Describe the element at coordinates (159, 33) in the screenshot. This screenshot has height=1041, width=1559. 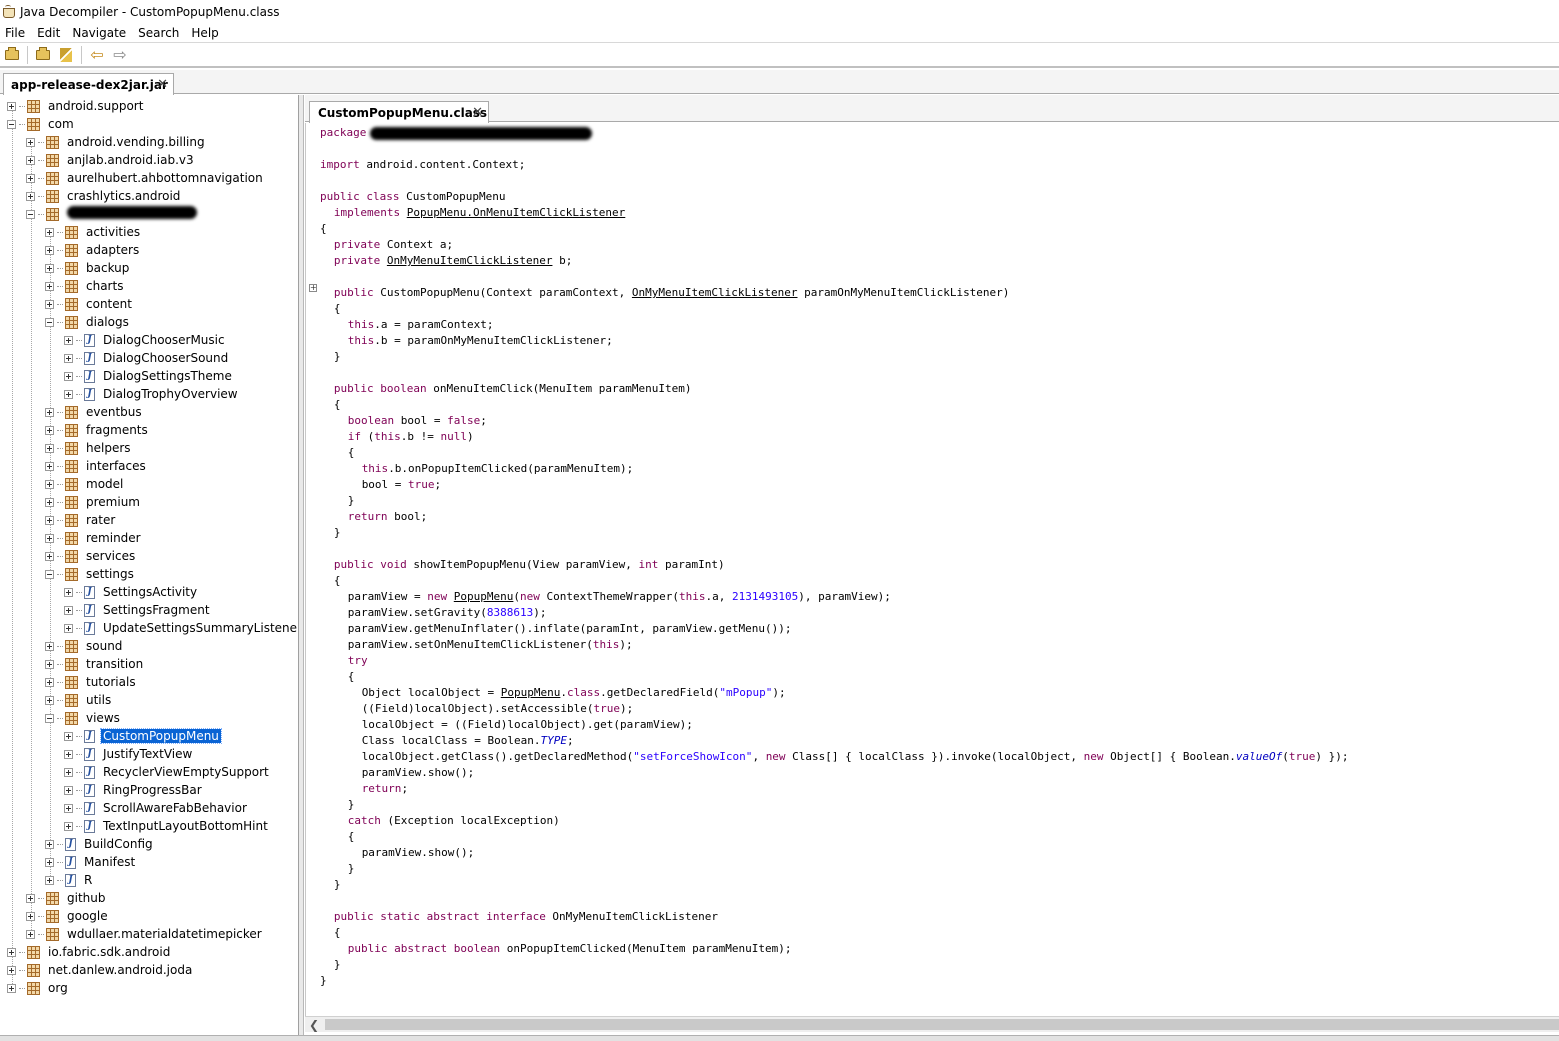
I see `menu-search: Search` at that location.